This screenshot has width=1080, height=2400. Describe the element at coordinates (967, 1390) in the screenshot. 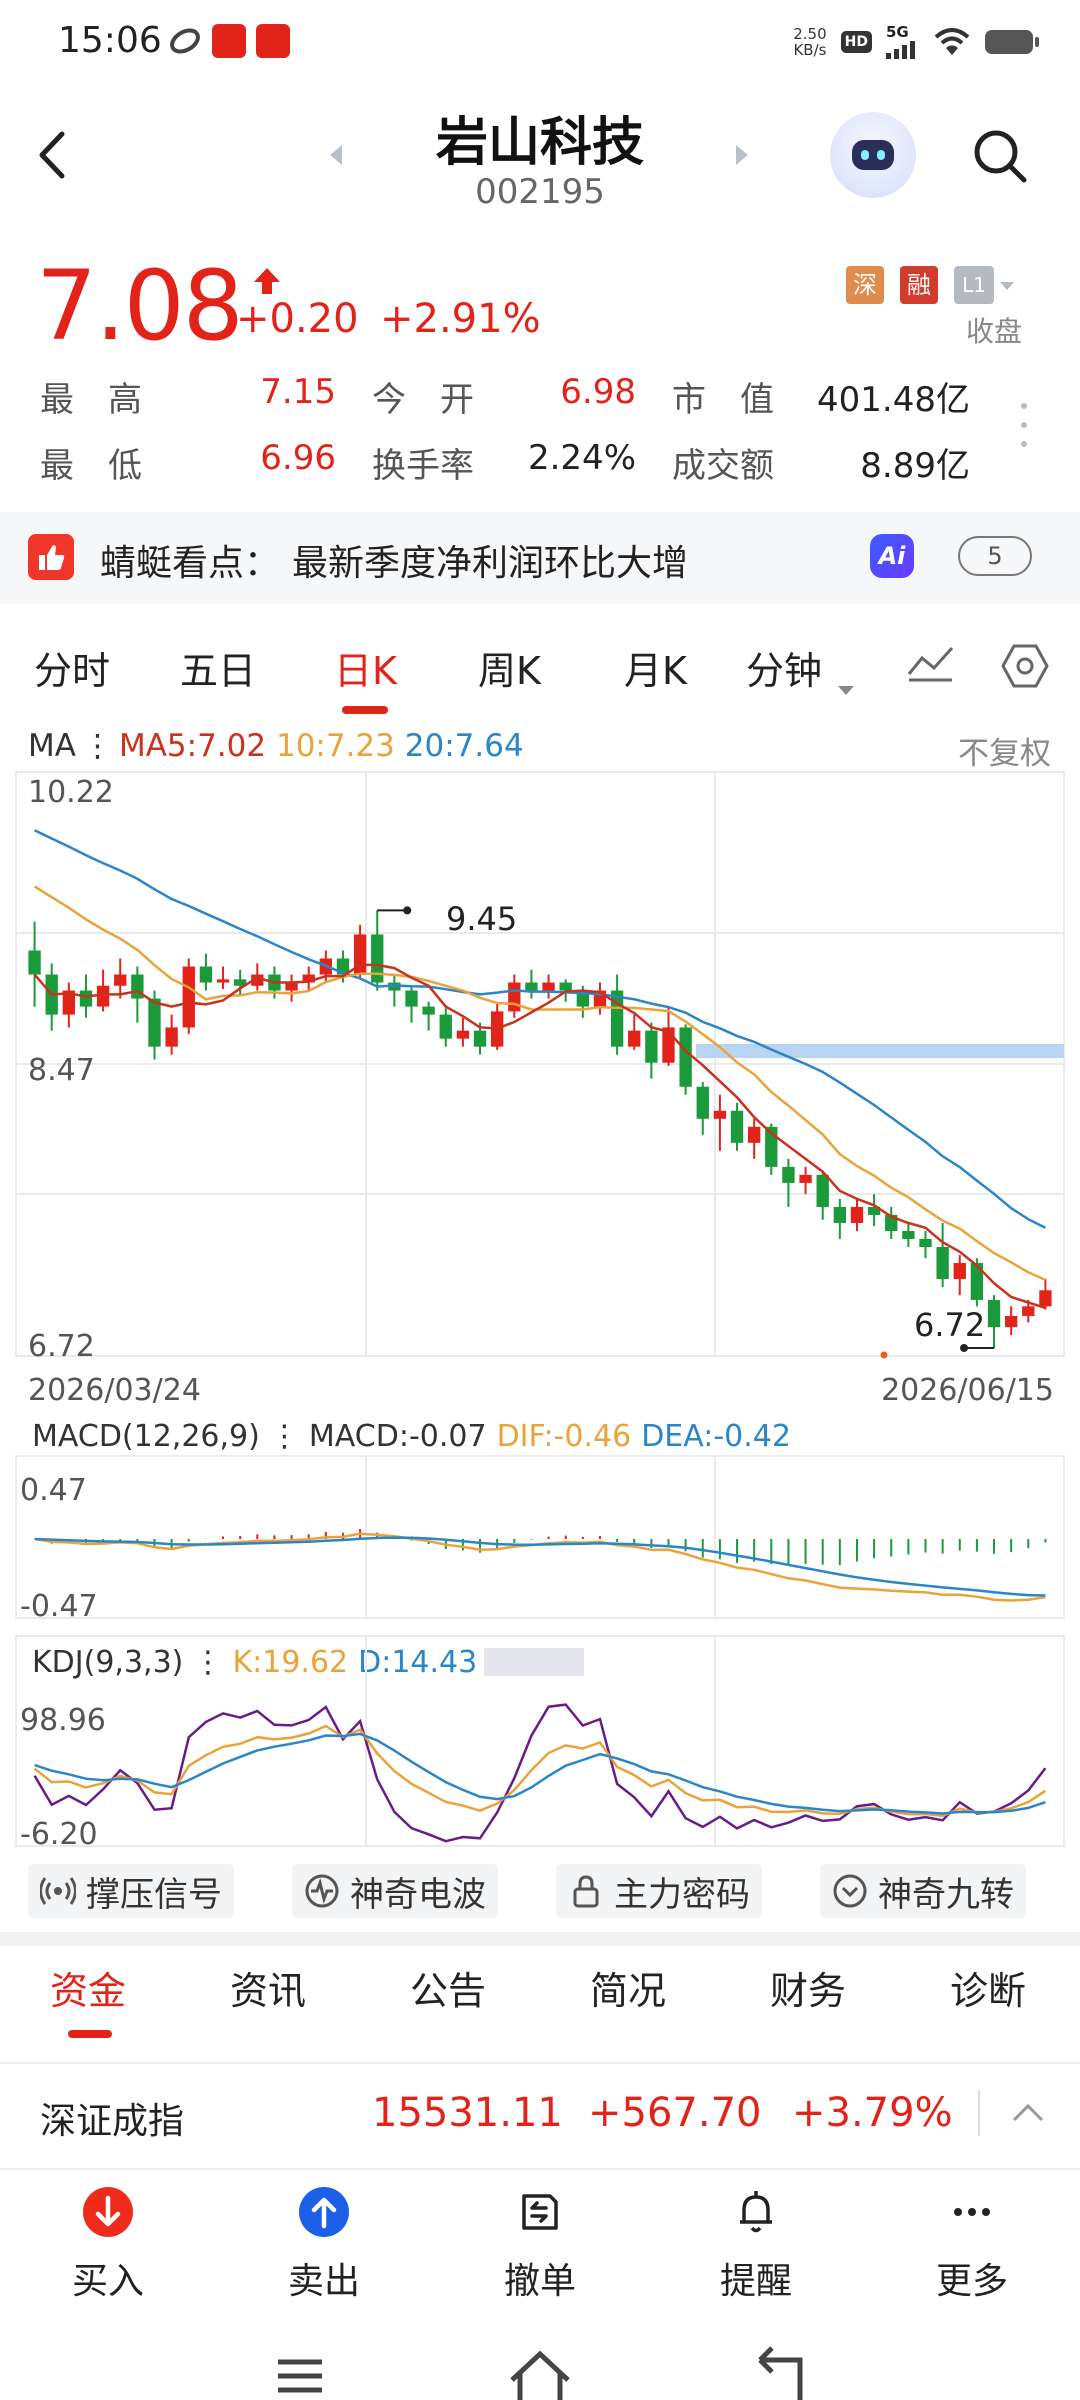

I see `date-end: 2026/06/15` at that location.